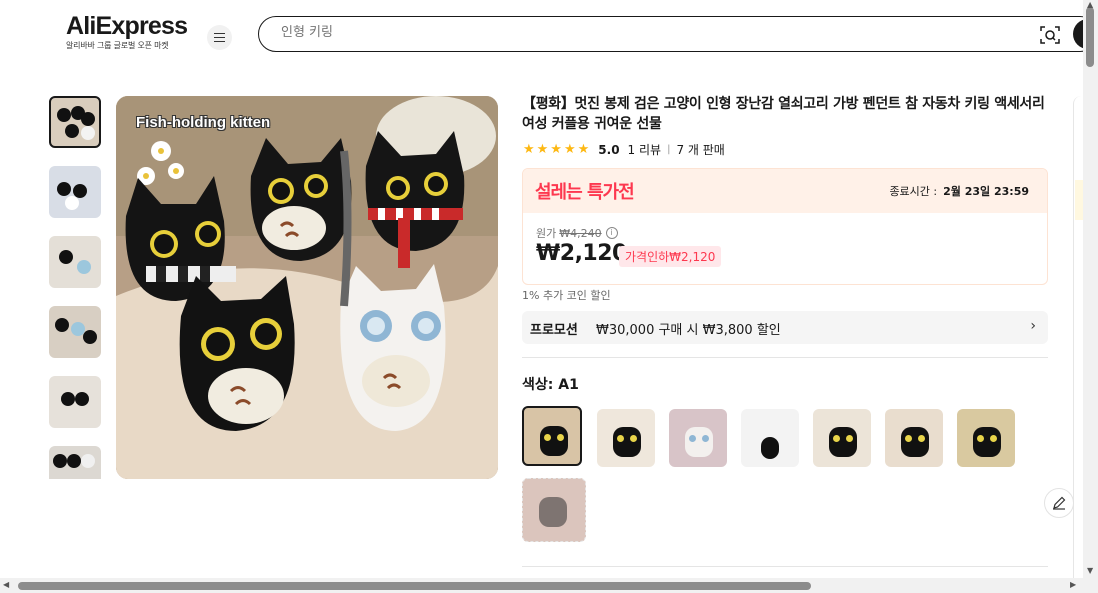  Describe the element at coordinates (414, 586) in the screenshot. I see `horizontal-scroll-thumb` at that location.